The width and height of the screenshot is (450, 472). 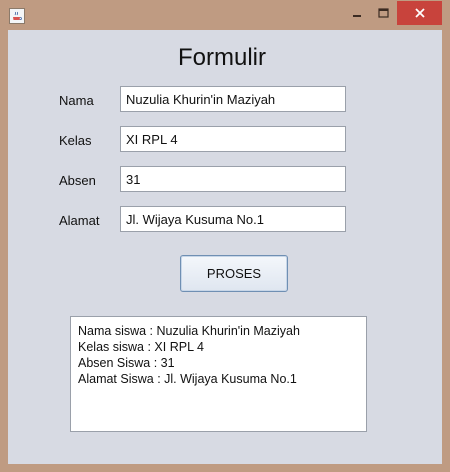 I want to click on nama-input, so click(x=233, y=99).